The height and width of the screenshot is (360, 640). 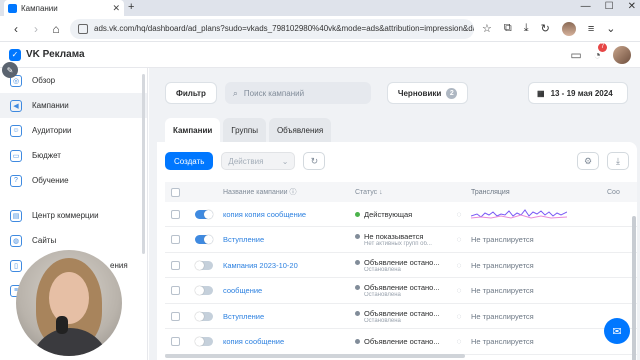 I want to click on forward-icon: ›, so click(x=36, y=29).